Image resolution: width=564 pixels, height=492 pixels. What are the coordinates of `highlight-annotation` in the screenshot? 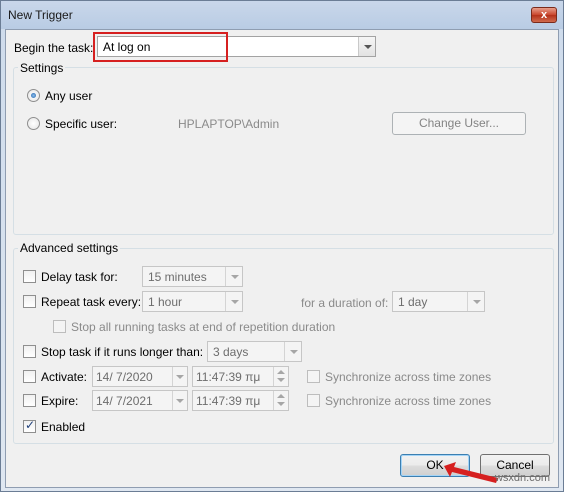 It's located at (160, 47).